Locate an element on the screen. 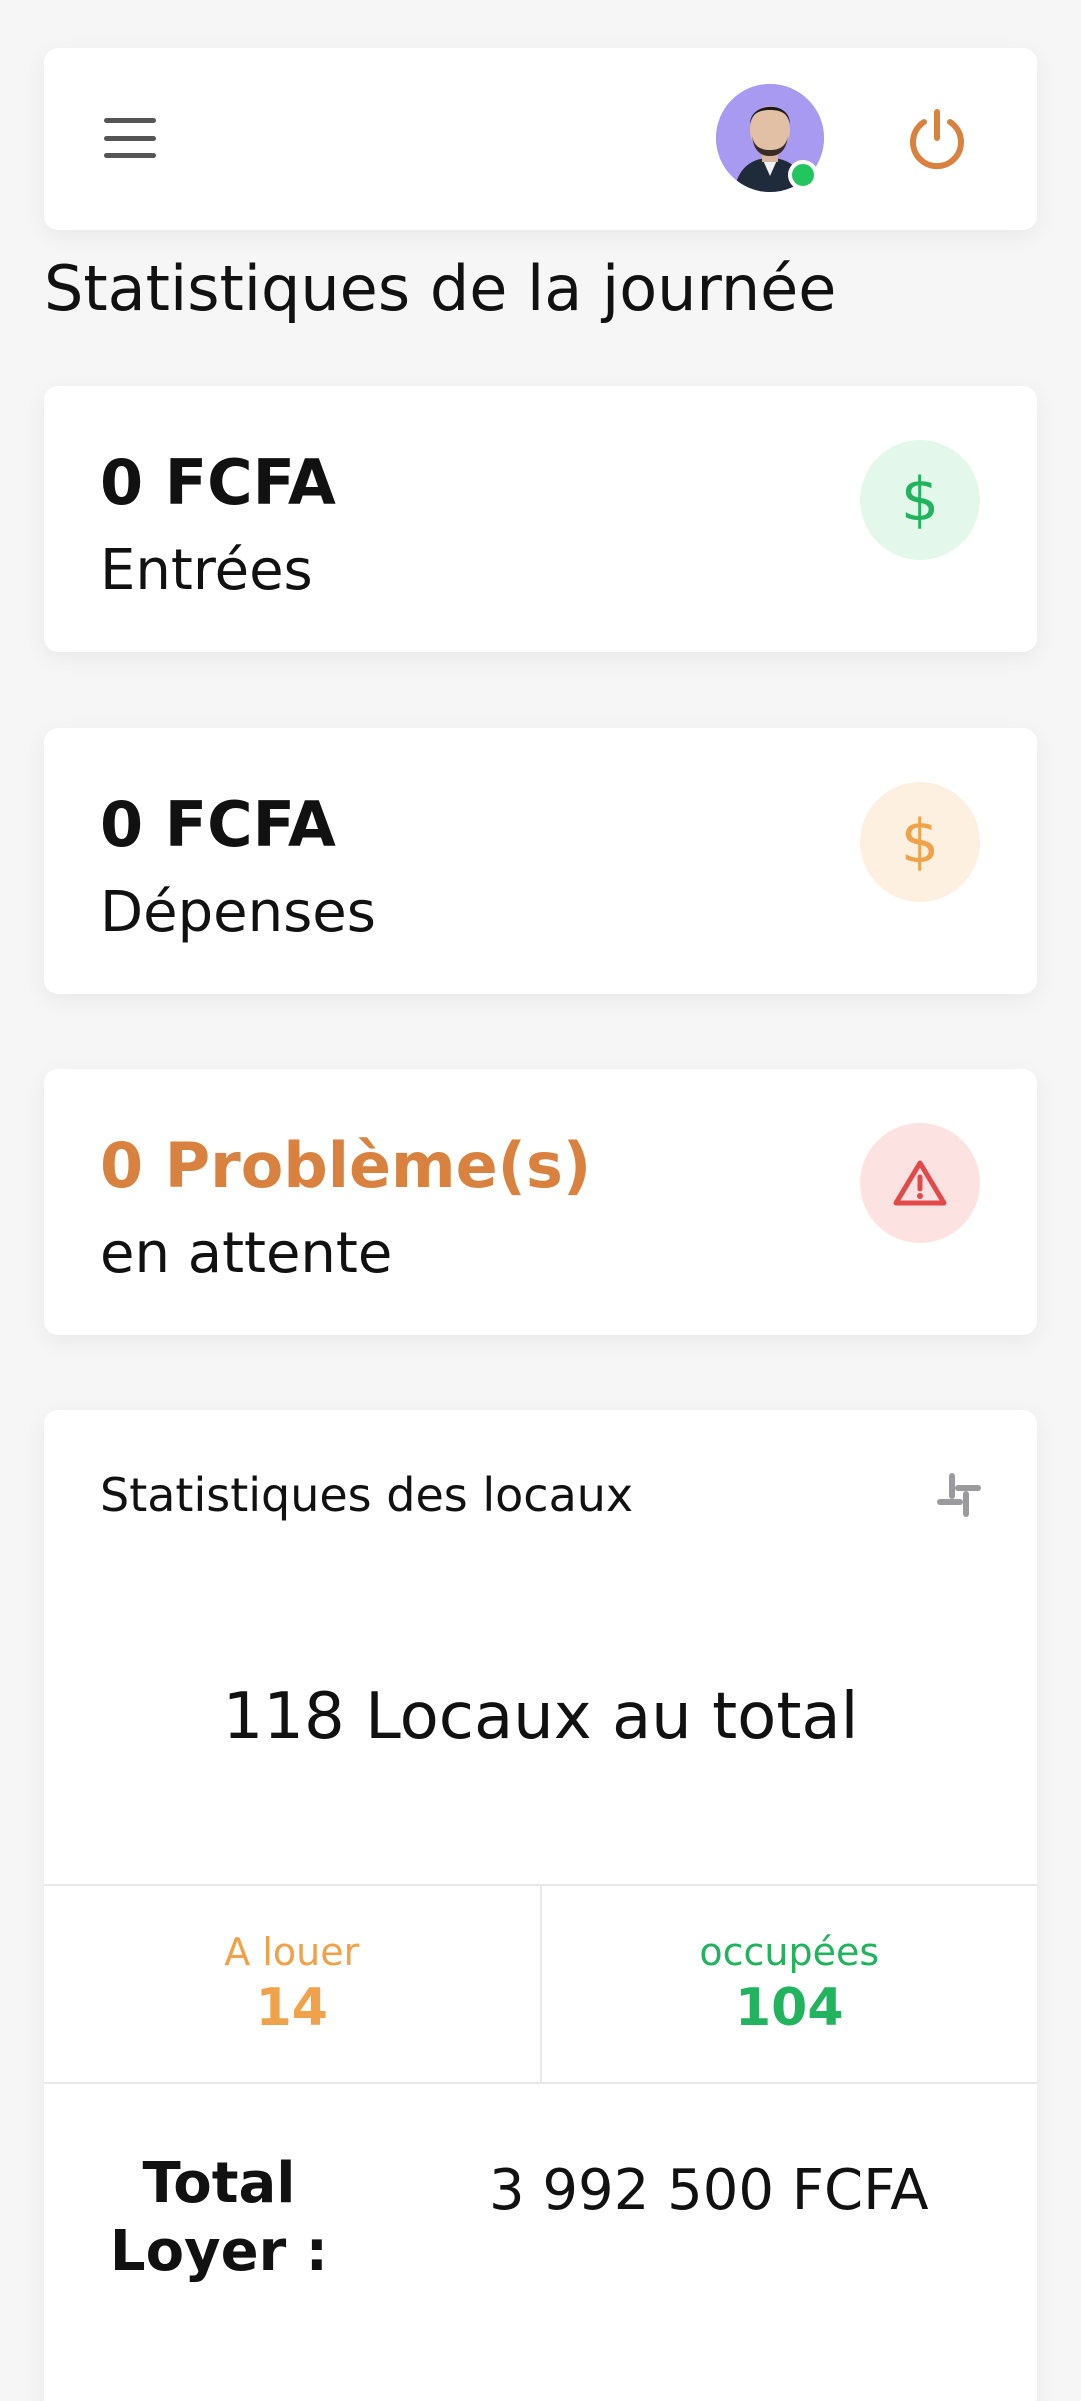 The image size is (1081, 2401). locaux-title: Statistiques des locaux is located at coordinates (367, 1495).